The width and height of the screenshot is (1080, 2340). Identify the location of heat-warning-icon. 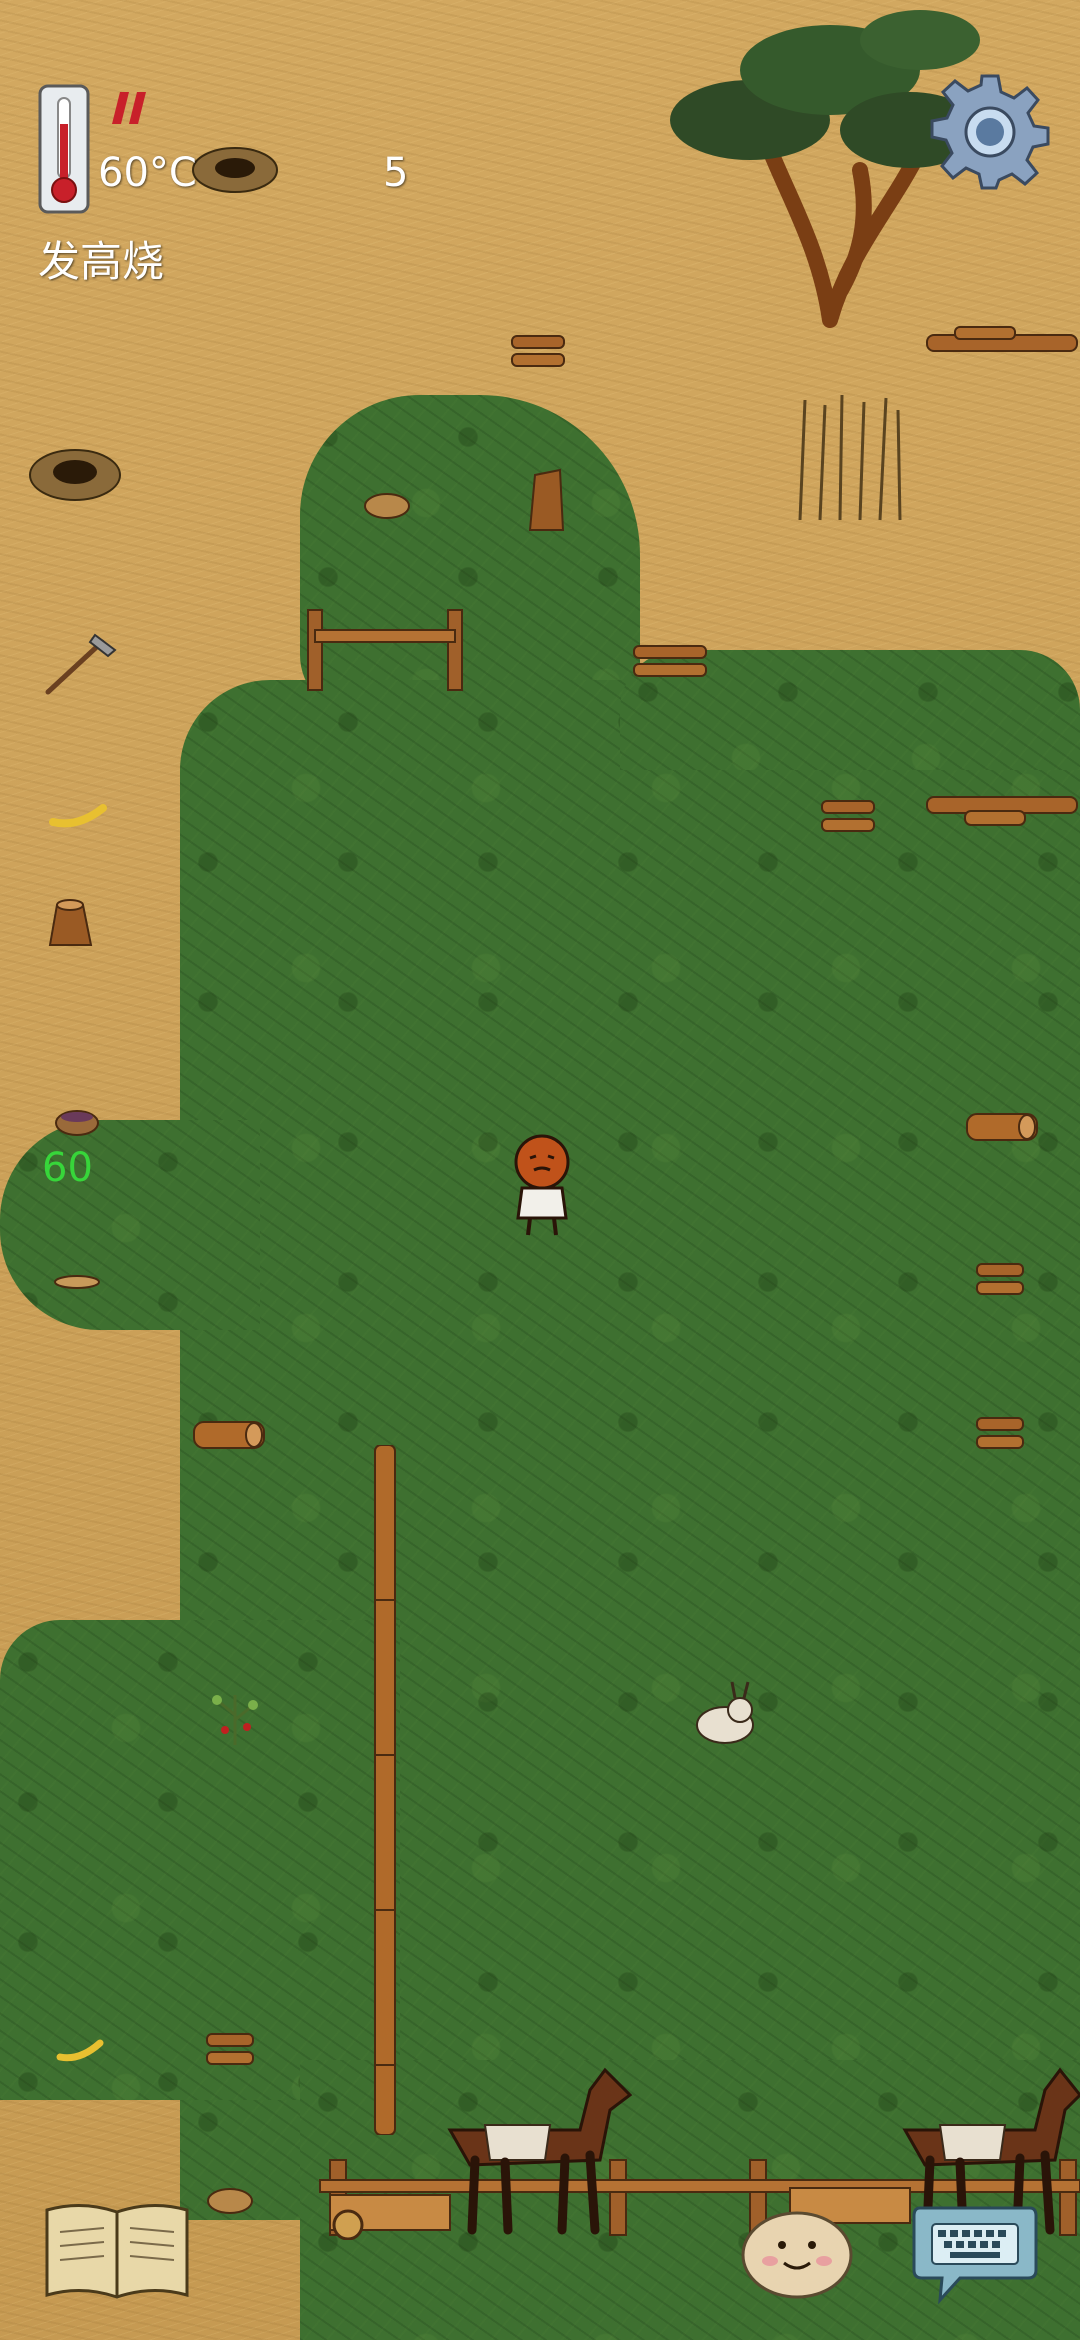
(127, 108).